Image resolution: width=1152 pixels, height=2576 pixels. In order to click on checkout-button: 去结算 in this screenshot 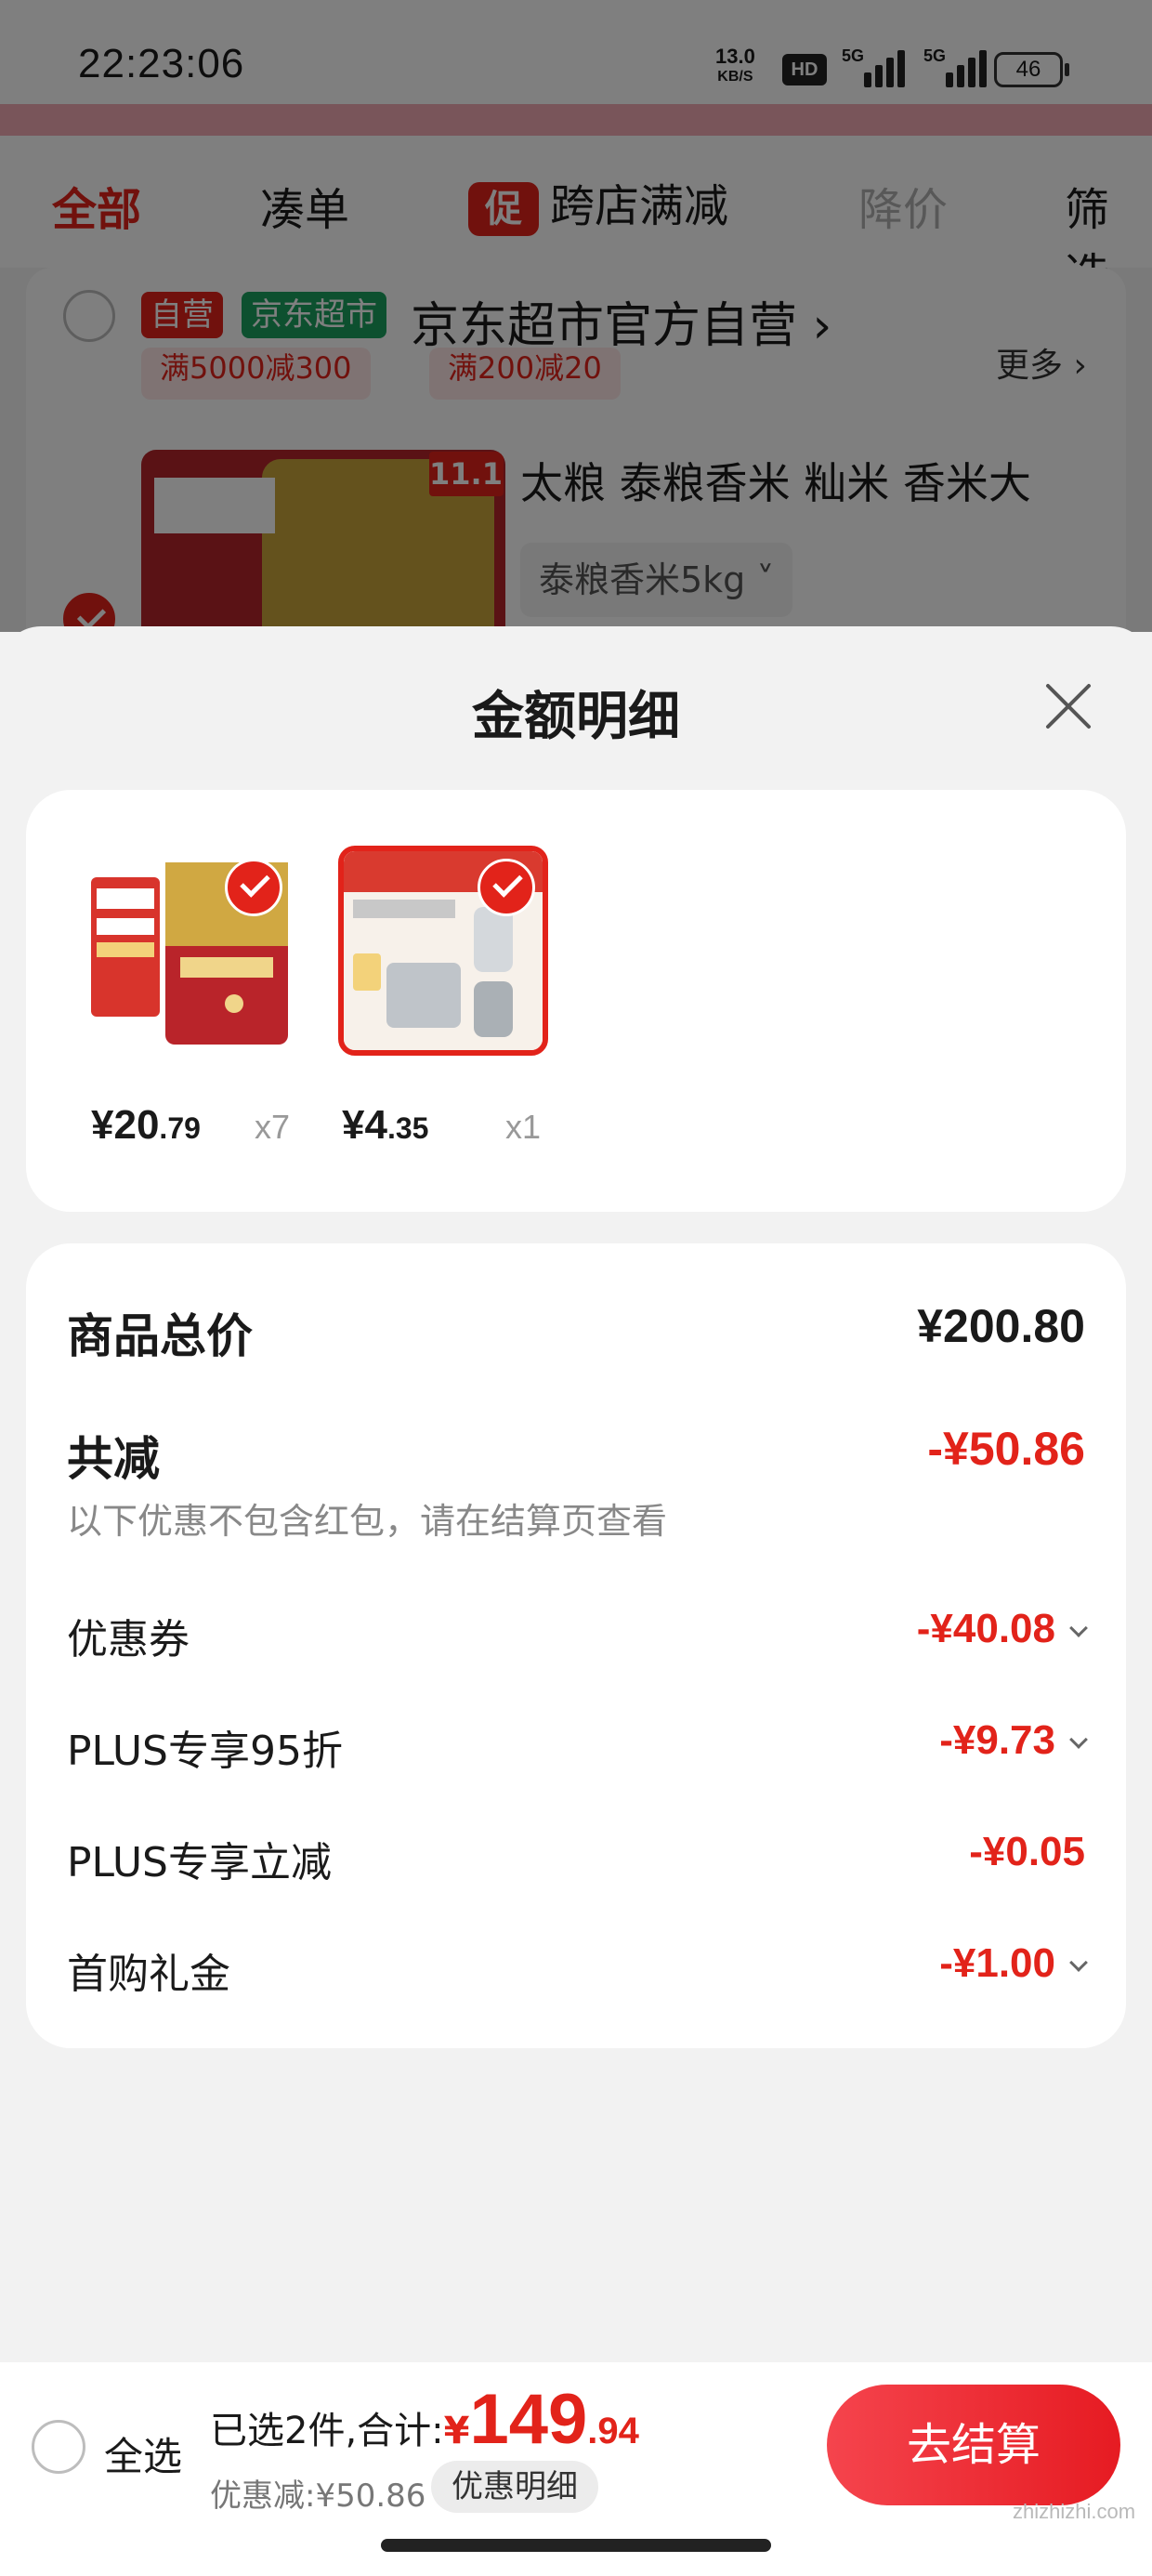, I will do `click(973, 2445)`.